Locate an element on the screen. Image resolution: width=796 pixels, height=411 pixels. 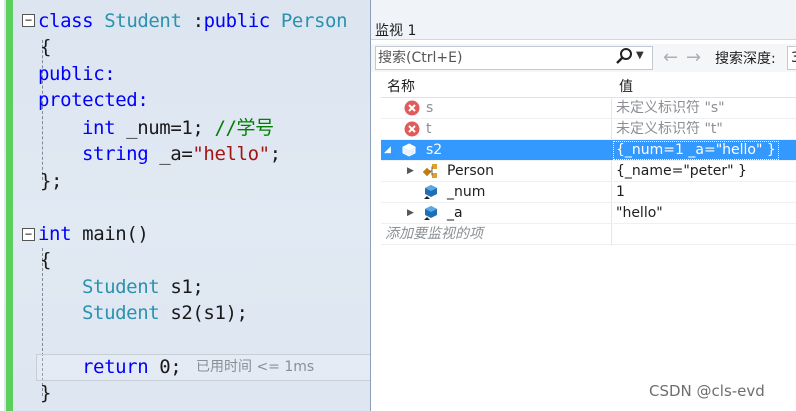
code-line-11: Student s2(s1); is located at coordinates (165, 313).